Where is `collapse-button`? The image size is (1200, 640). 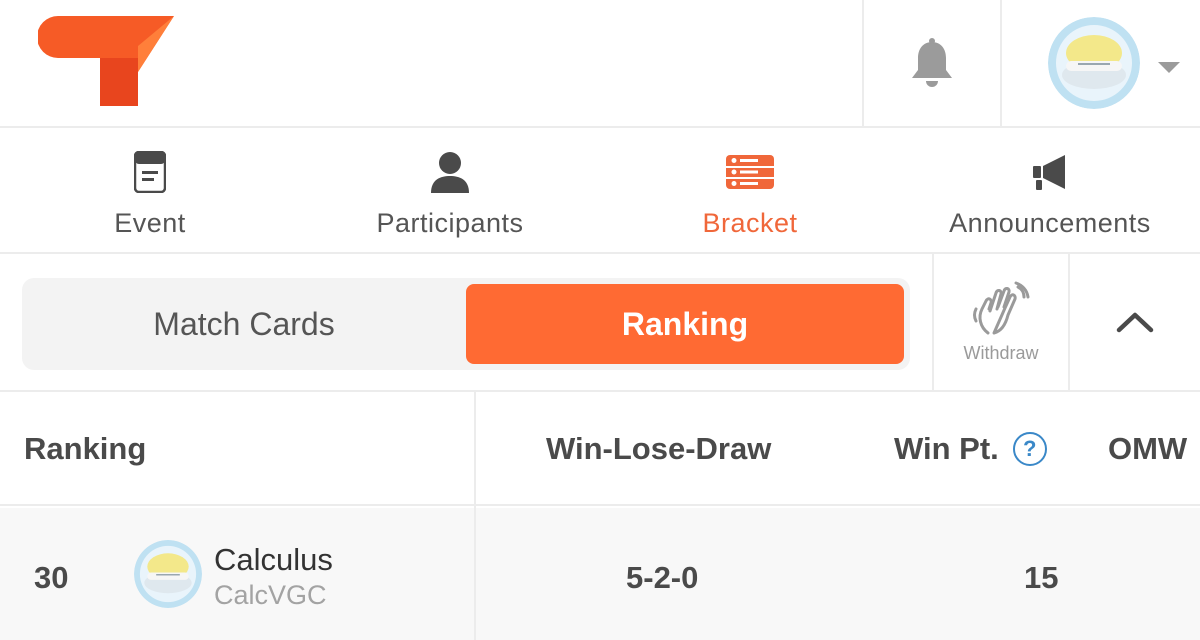 collapse-button is located at coordinates (1134, 322).